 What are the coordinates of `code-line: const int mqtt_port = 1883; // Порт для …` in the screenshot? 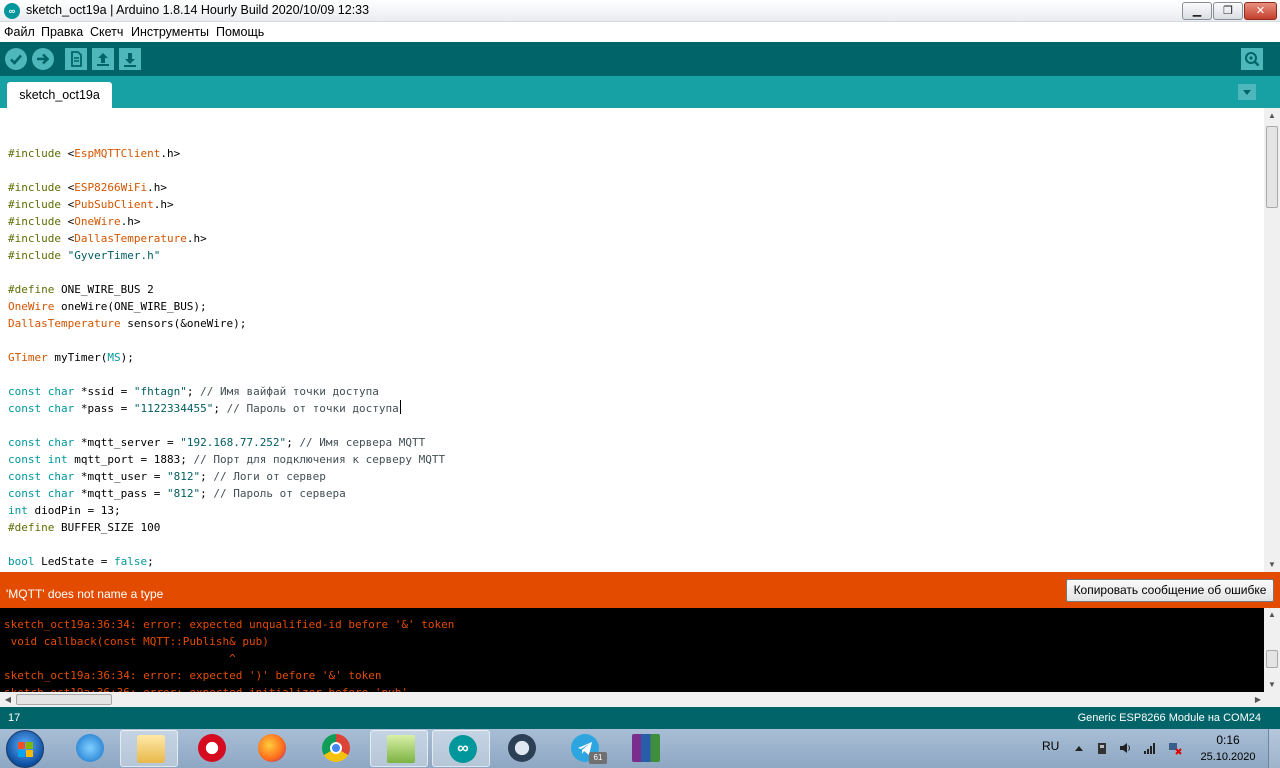 It's located at (226, 459).